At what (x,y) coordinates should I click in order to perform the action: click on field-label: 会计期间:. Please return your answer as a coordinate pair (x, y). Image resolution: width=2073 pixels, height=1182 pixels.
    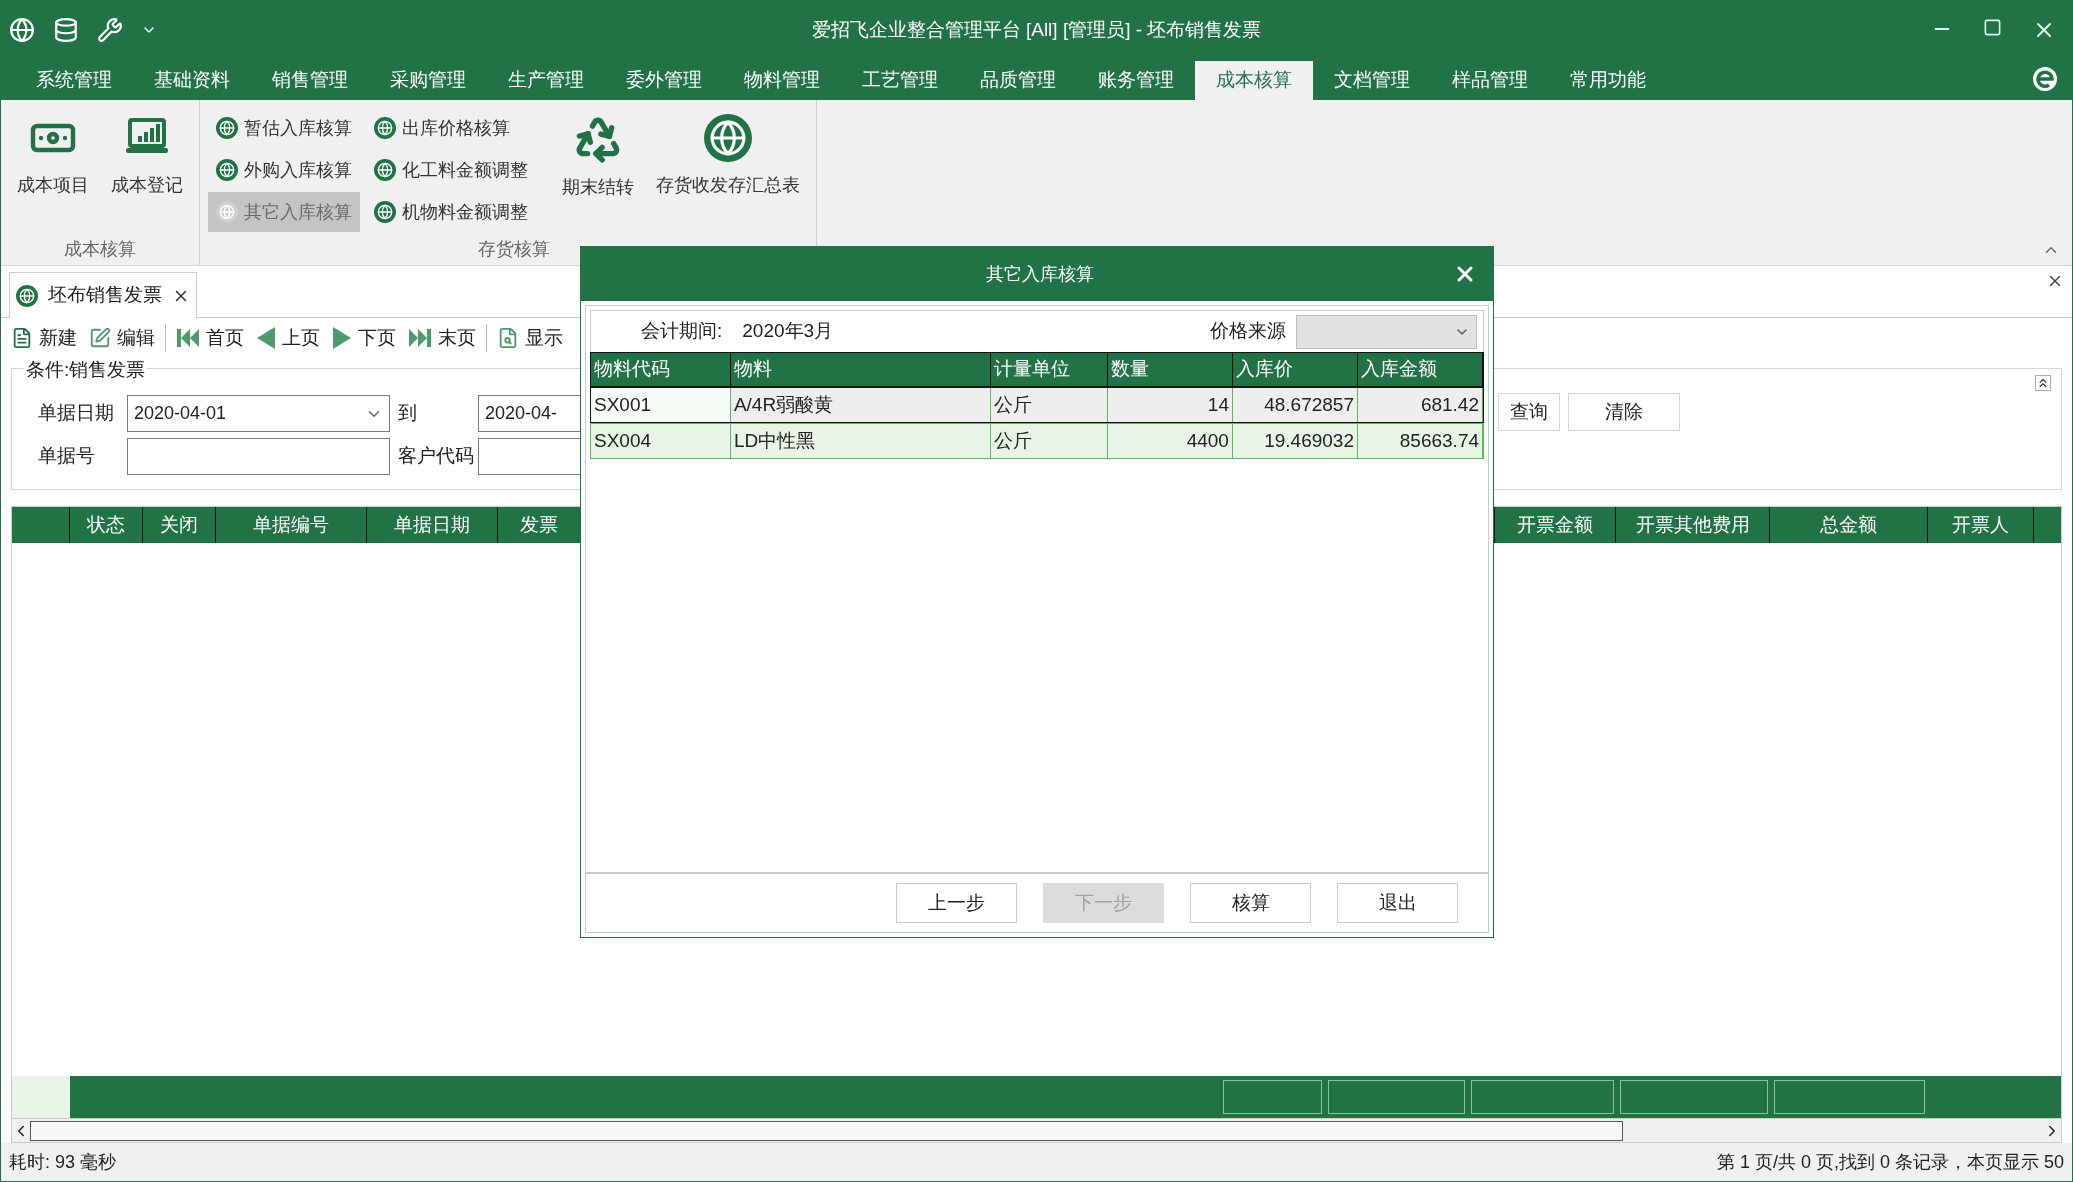
    Looking at the image, I should click on (682, 331).